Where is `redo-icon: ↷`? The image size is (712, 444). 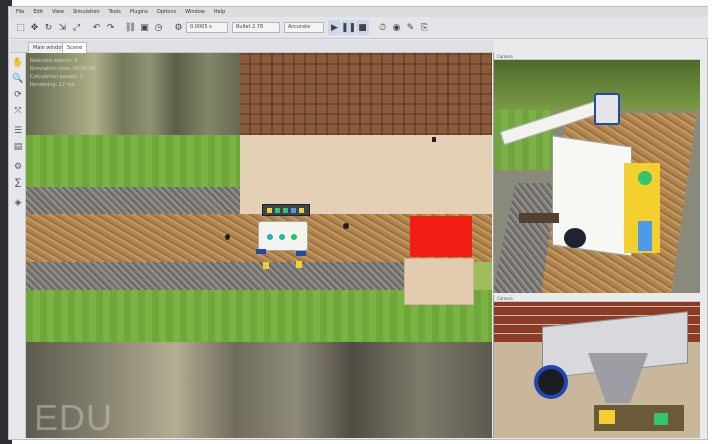
redo-icon: ↷ is located at coordinates (110, 27).